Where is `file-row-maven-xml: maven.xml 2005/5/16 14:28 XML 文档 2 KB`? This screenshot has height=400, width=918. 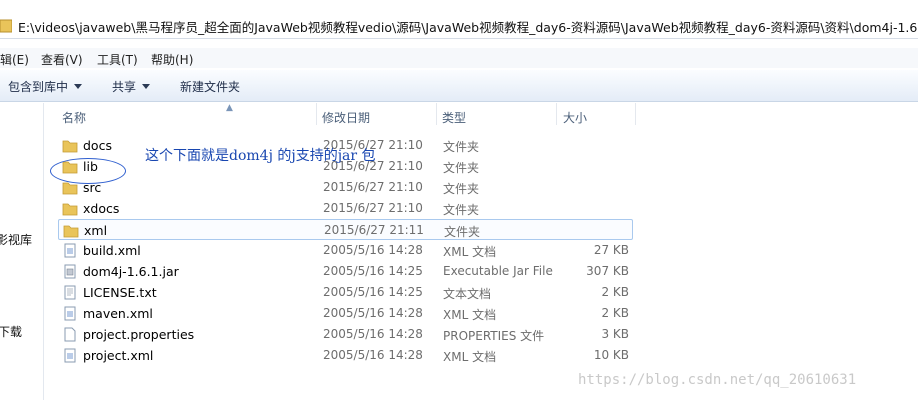 file-row-maven-xml: maven.xml 2005/5/16 14:28 XML 文档 2 KB is located at coordinates (345, 313).